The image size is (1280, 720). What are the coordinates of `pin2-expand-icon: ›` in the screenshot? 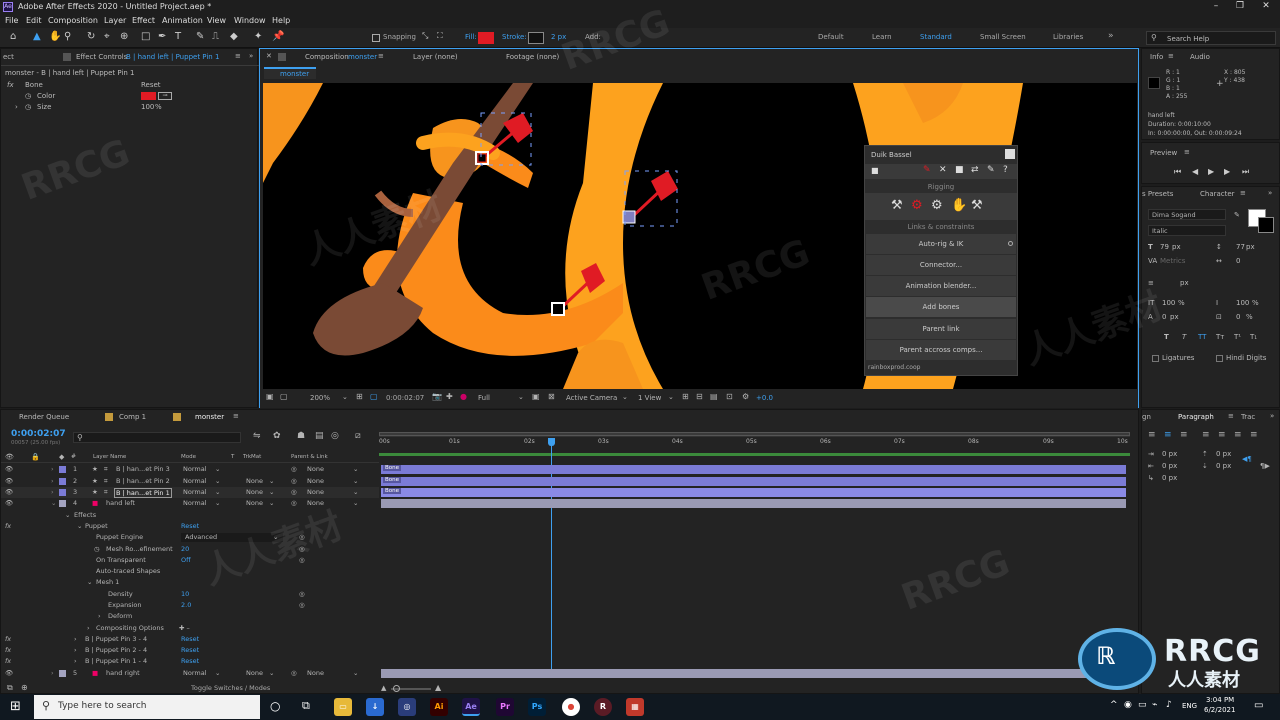 It's located at (75, 650).